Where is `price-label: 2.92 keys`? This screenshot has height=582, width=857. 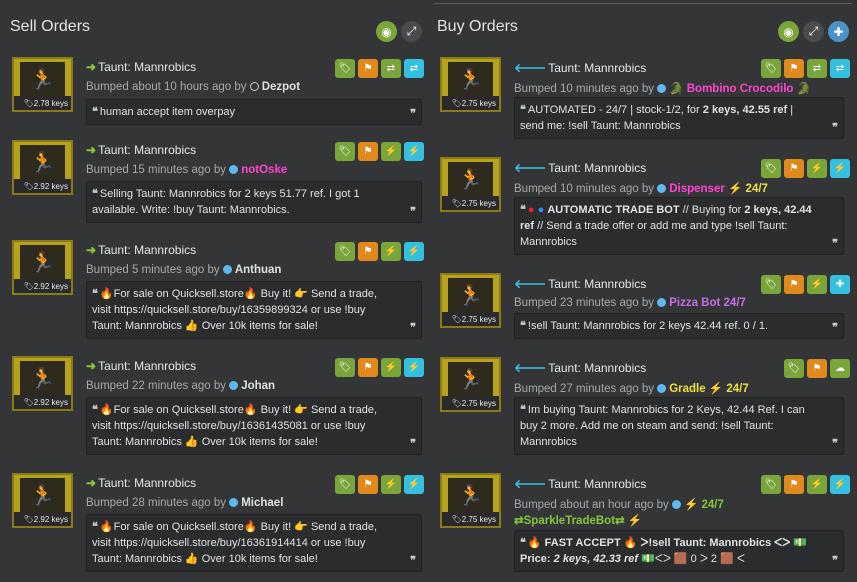 price-label: 2.92 keys is located at coordinates (50, 286).